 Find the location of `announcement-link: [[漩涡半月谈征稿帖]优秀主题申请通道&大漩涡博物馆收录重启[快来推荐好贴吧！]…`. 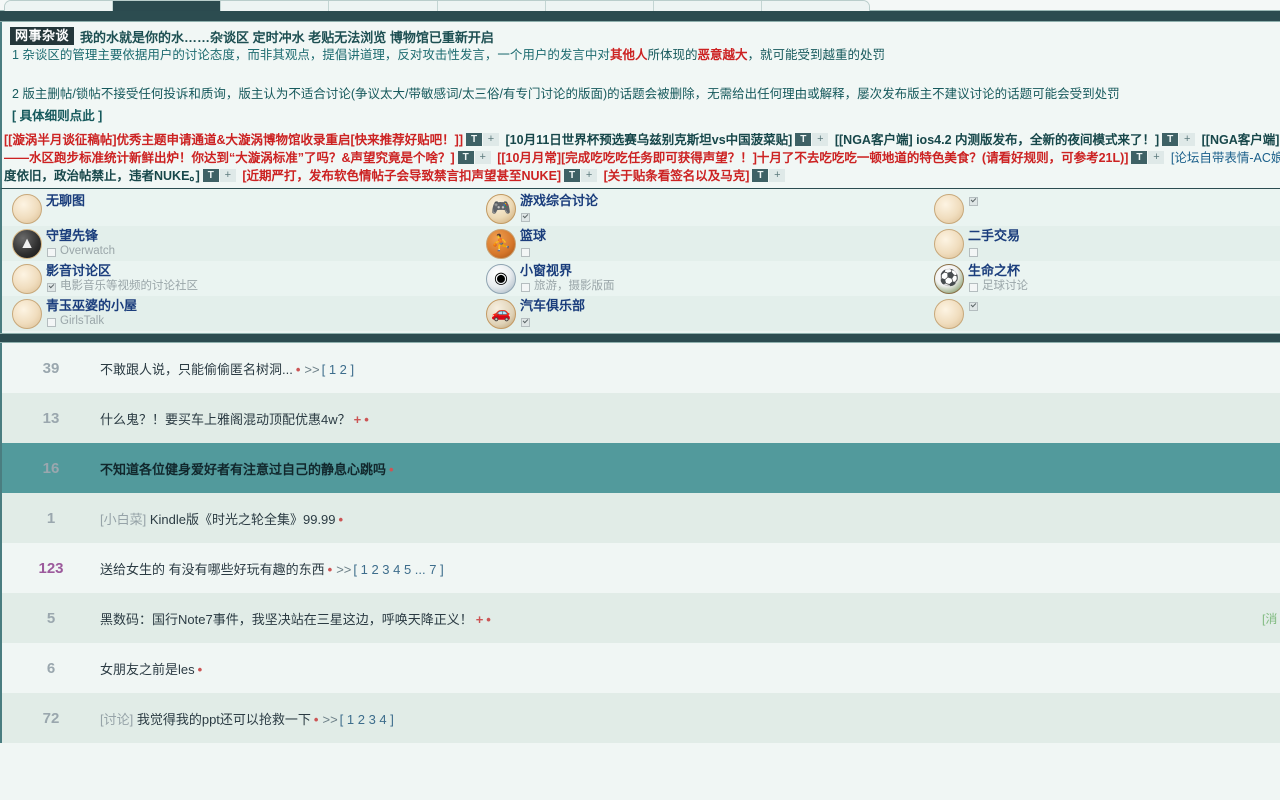

announcement-link: [[漩涡半月谈征稿帖]优秀主题申请通道&大漩涡博物馆收录重启[快来推荐好贴吧！]… is located at coordinates (233, 140).